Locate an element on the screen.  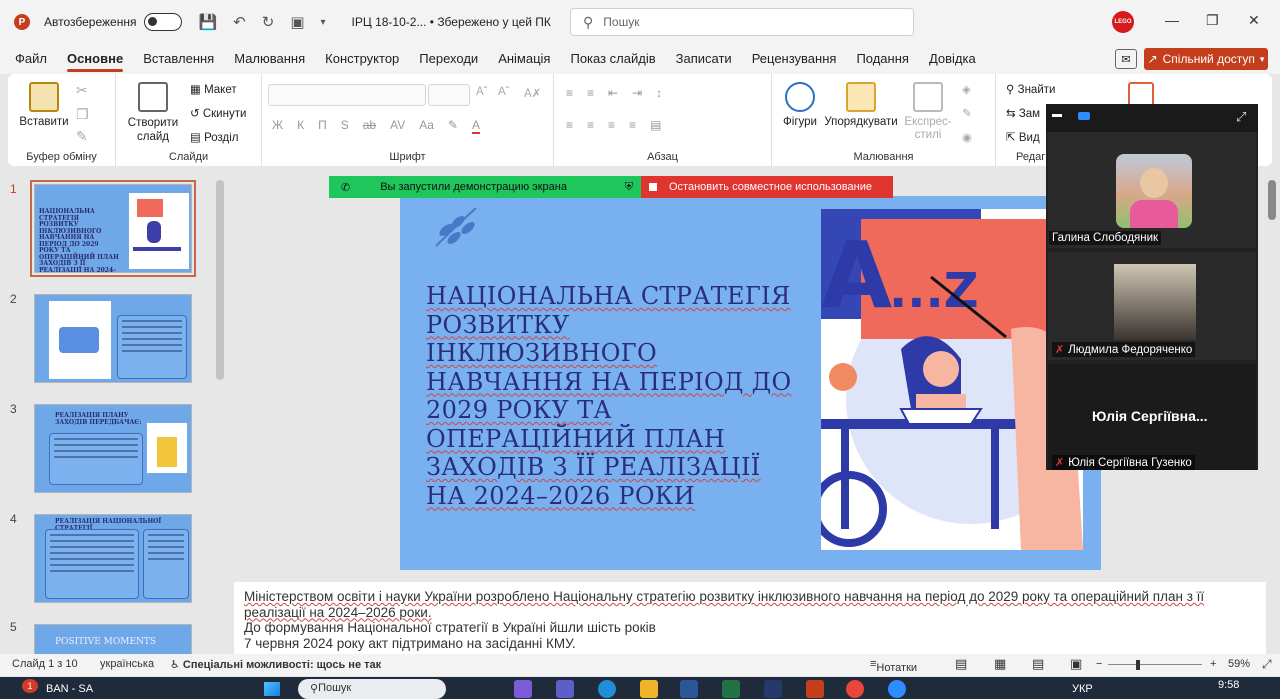
underline-button: П is located at coordinates (322, 126).